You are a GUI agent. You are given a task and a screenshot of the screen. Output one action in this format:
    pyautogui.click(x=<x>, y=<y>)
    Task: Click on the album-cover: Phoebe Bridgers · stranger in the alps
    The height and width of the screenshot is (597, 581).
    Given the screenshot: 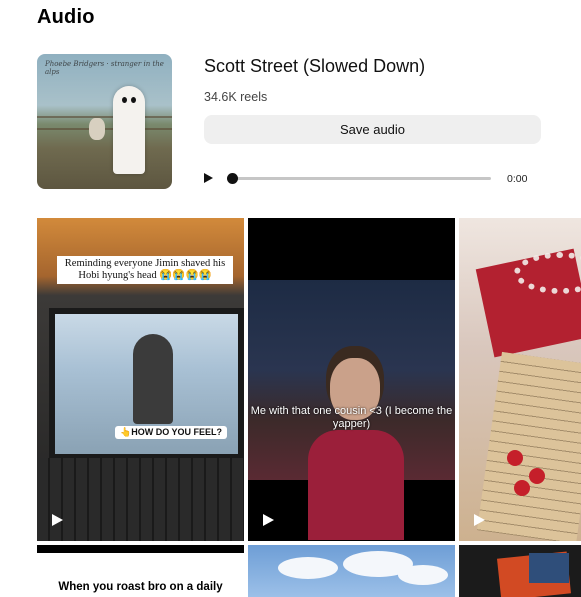 What is the action you would take?
    pyautogui.click(x=104, y=121)
    